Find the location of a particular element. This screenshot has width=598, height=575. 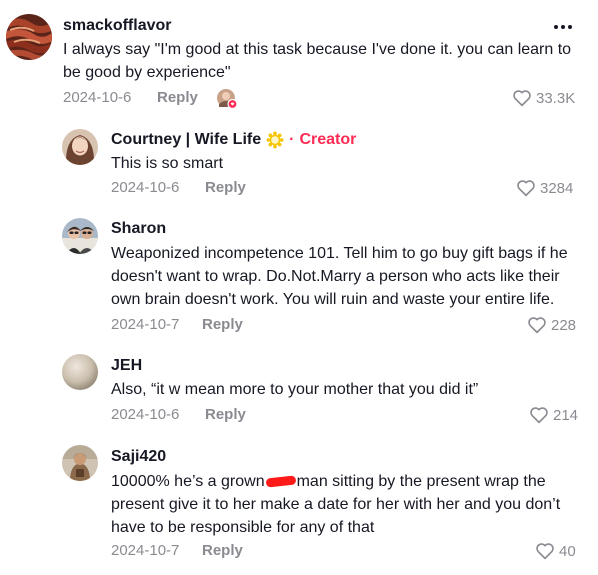

like-button: 3284 is located at coordinates (544, 188).